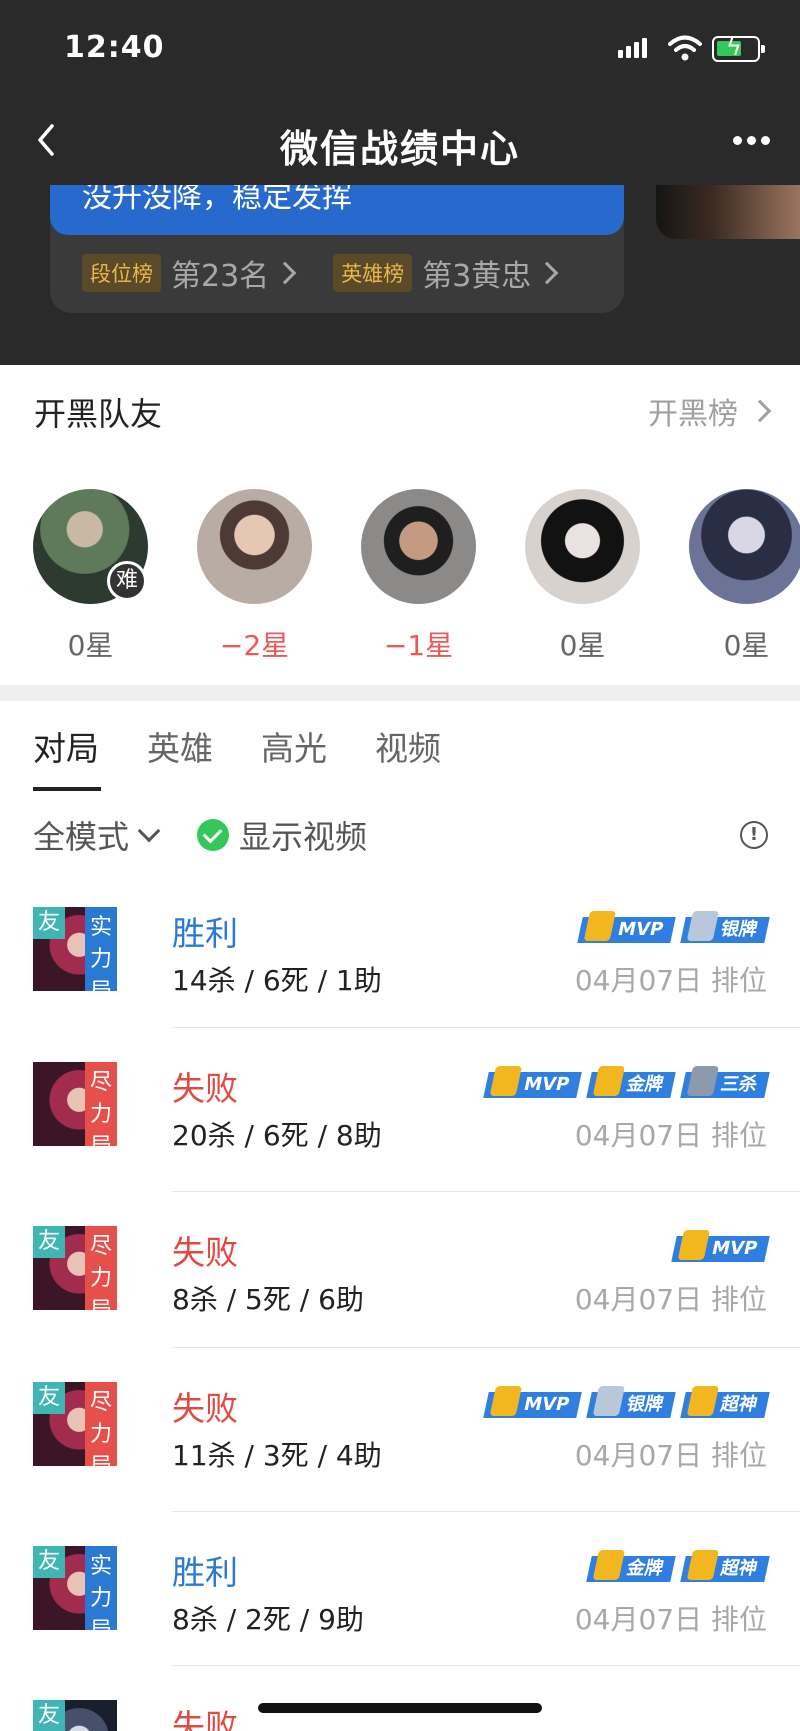 Image resolution: width=800 pixels, height=1731 pixels. I want to click on teammate-item: 难 0星, so click(90, 576).